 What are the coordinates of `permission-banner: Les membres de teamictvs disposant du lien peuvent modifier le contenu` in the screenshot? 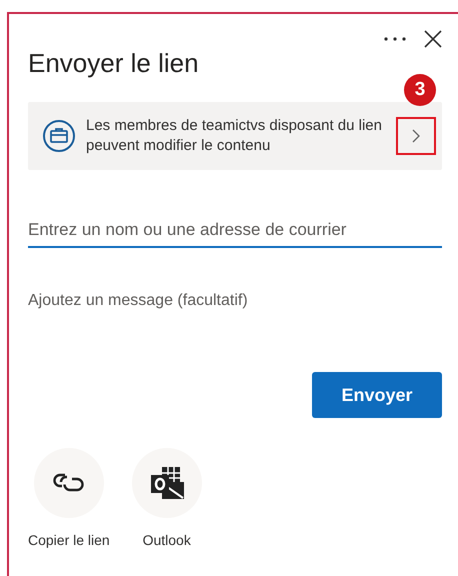 It's located at (235, 136).